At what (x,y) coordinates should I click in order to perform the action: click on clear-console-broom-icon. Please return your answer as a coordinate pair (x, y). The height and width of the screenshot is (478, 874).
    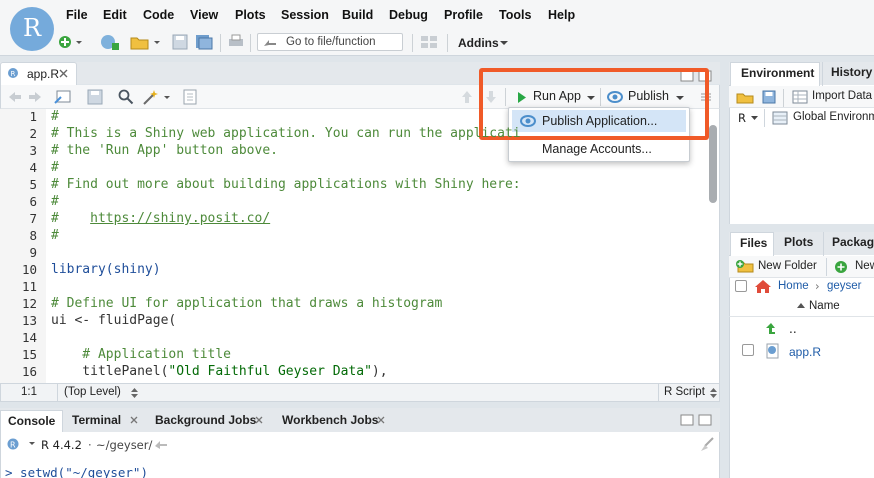
    Looking at the image, I should click on (707, 444).